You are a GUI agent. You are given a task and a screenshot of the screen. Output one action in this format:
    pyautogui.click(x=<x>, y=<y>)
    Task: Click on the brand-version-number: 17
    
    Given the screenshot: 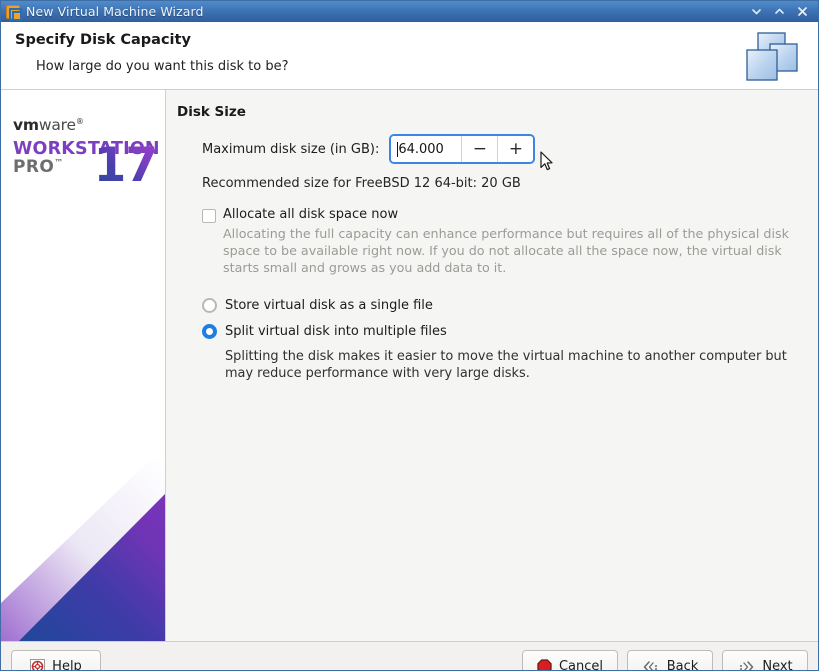 What is the action you would take?
    pyautogui.click(x=125, y=165)
    